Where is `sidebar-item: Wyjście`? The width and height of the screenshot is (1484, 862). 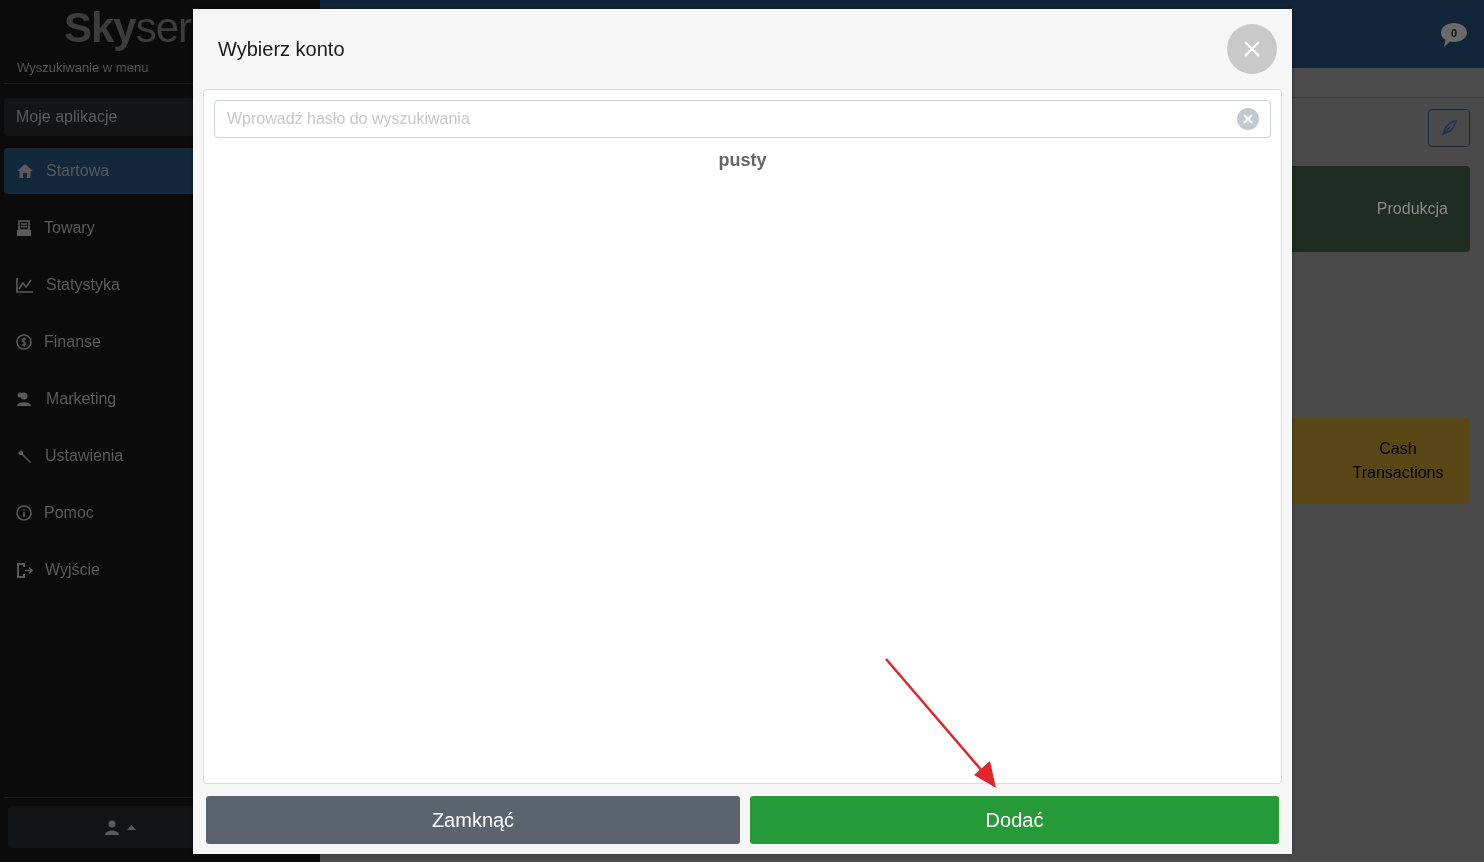 sidebar-item: Wyjście is located at coordinates (160, 570).